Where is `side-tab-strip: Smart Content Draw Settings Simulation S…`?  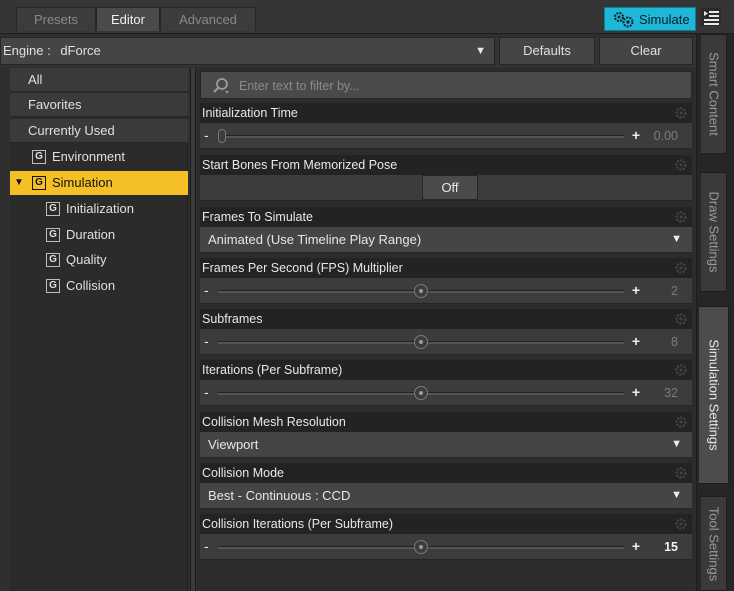
side-tab-strip: Smart Content Draw Settings Simulation S… is located at coordinates (715, 312).